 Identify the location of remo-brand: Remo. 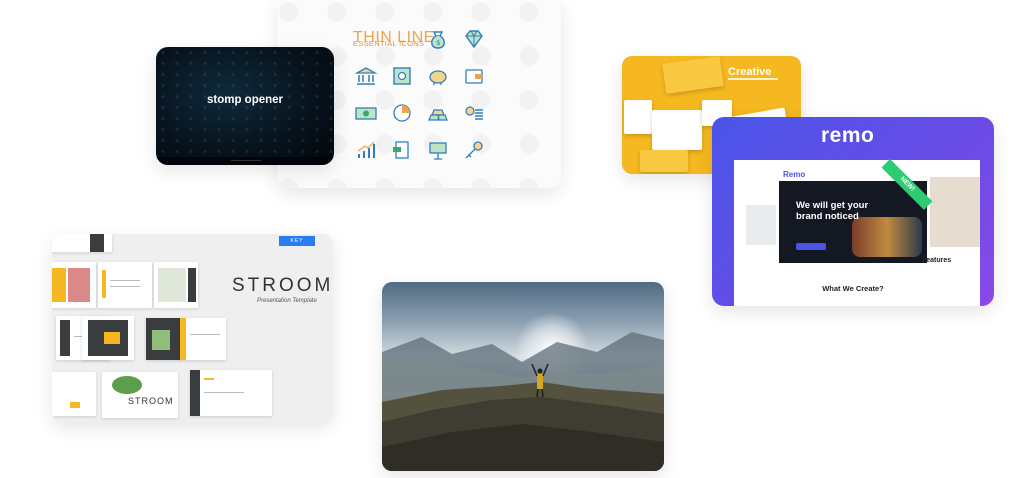
(794, 174).